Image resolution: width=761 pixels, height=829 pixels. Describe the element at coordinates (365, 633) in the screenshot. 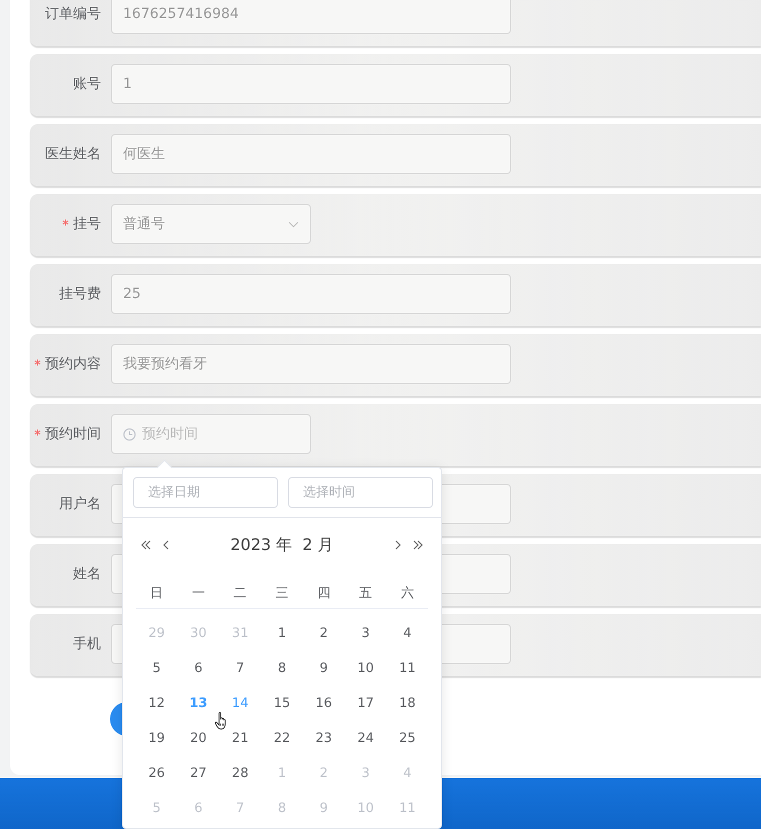

I see `calendar-day: 3` at that location.